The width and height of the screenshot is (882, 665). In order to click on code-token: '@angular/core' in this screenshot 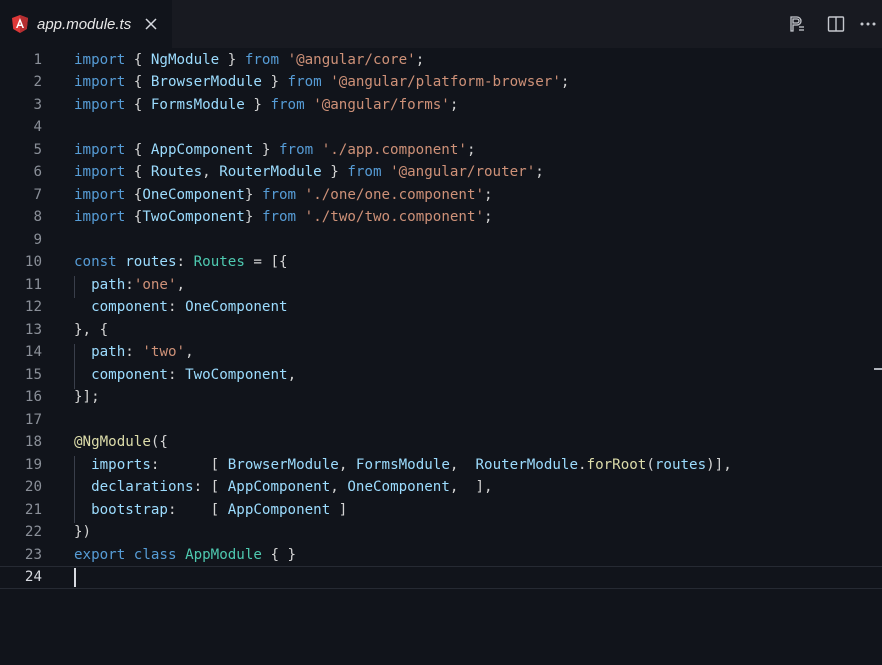, I will do `click(351, 59)`.